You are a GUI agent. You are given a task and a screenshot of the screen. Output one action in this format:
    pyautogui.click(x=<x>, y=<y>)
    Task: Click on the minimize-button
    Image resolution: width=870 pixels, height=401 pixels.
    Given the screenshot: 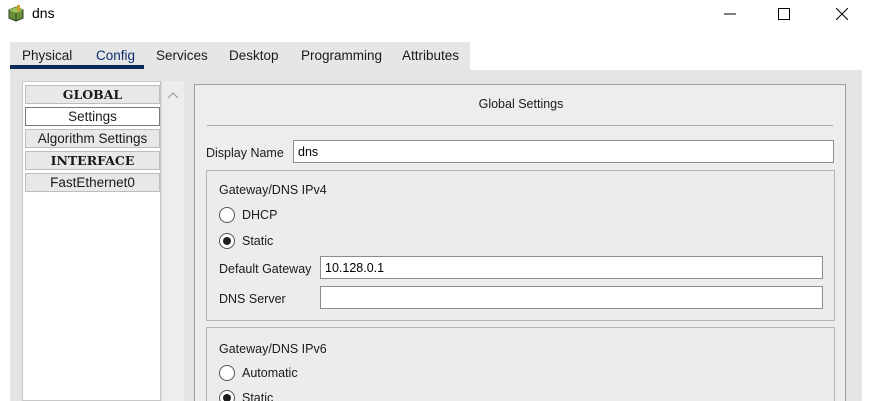 What is the action you would take?
    pyautogui.click(x=730, y=14)
    